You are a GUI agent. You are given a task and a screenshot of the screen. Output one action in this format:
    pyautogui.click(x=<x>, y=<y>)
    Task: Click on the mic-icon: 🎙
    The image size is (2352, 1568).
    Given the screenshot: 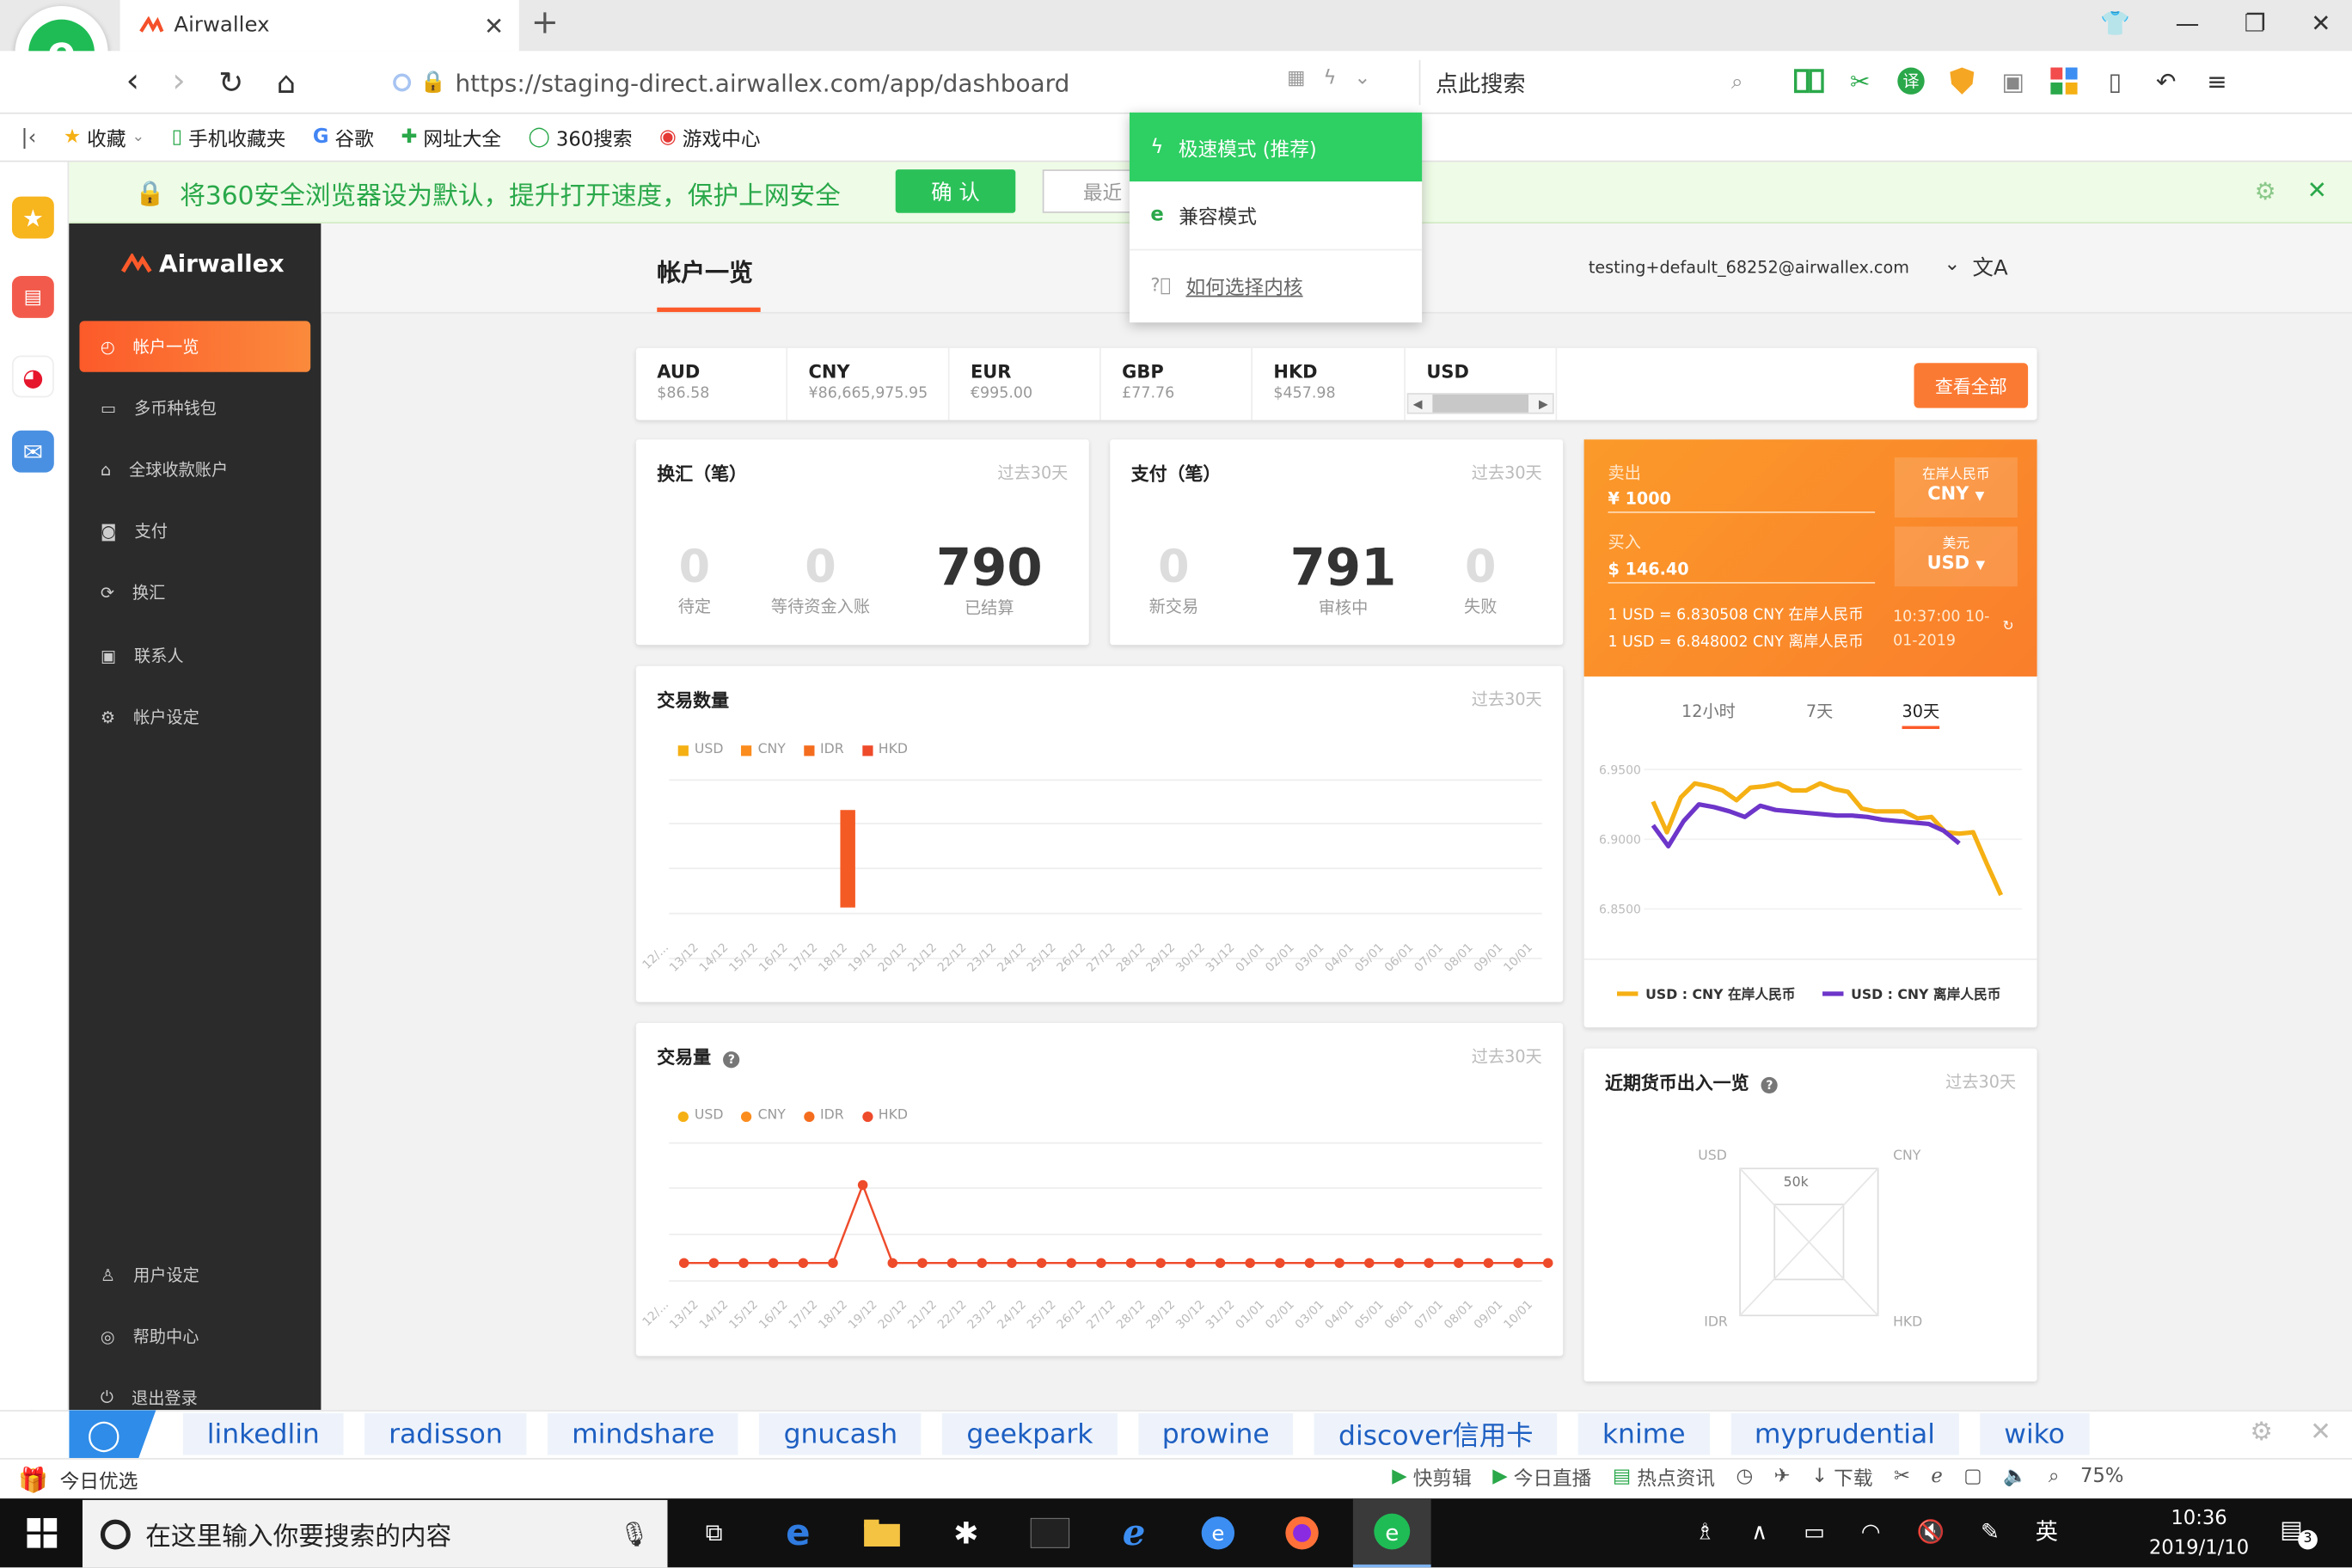 What is the action you would take?
    pyautogui.click(x=634, y=1534)
    